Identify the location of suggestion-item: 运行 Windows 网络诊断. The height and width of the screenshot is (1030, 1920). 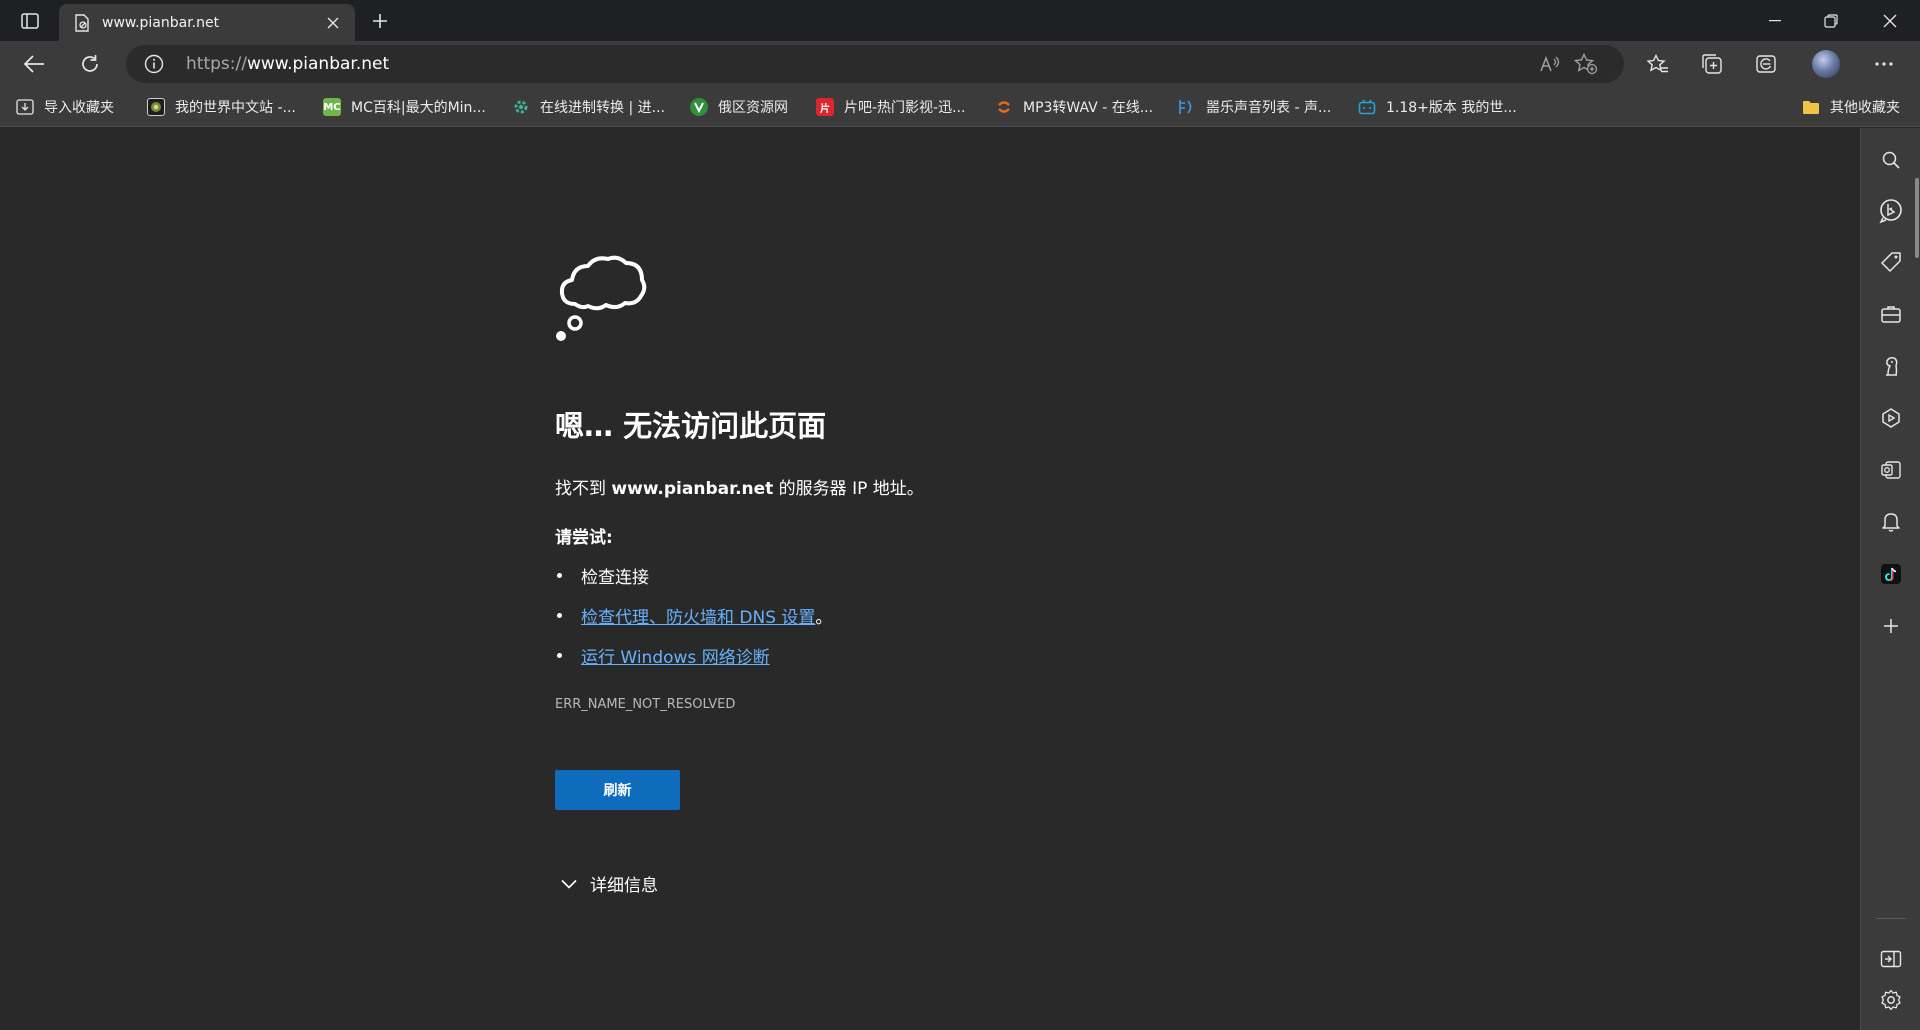
(662, 655).